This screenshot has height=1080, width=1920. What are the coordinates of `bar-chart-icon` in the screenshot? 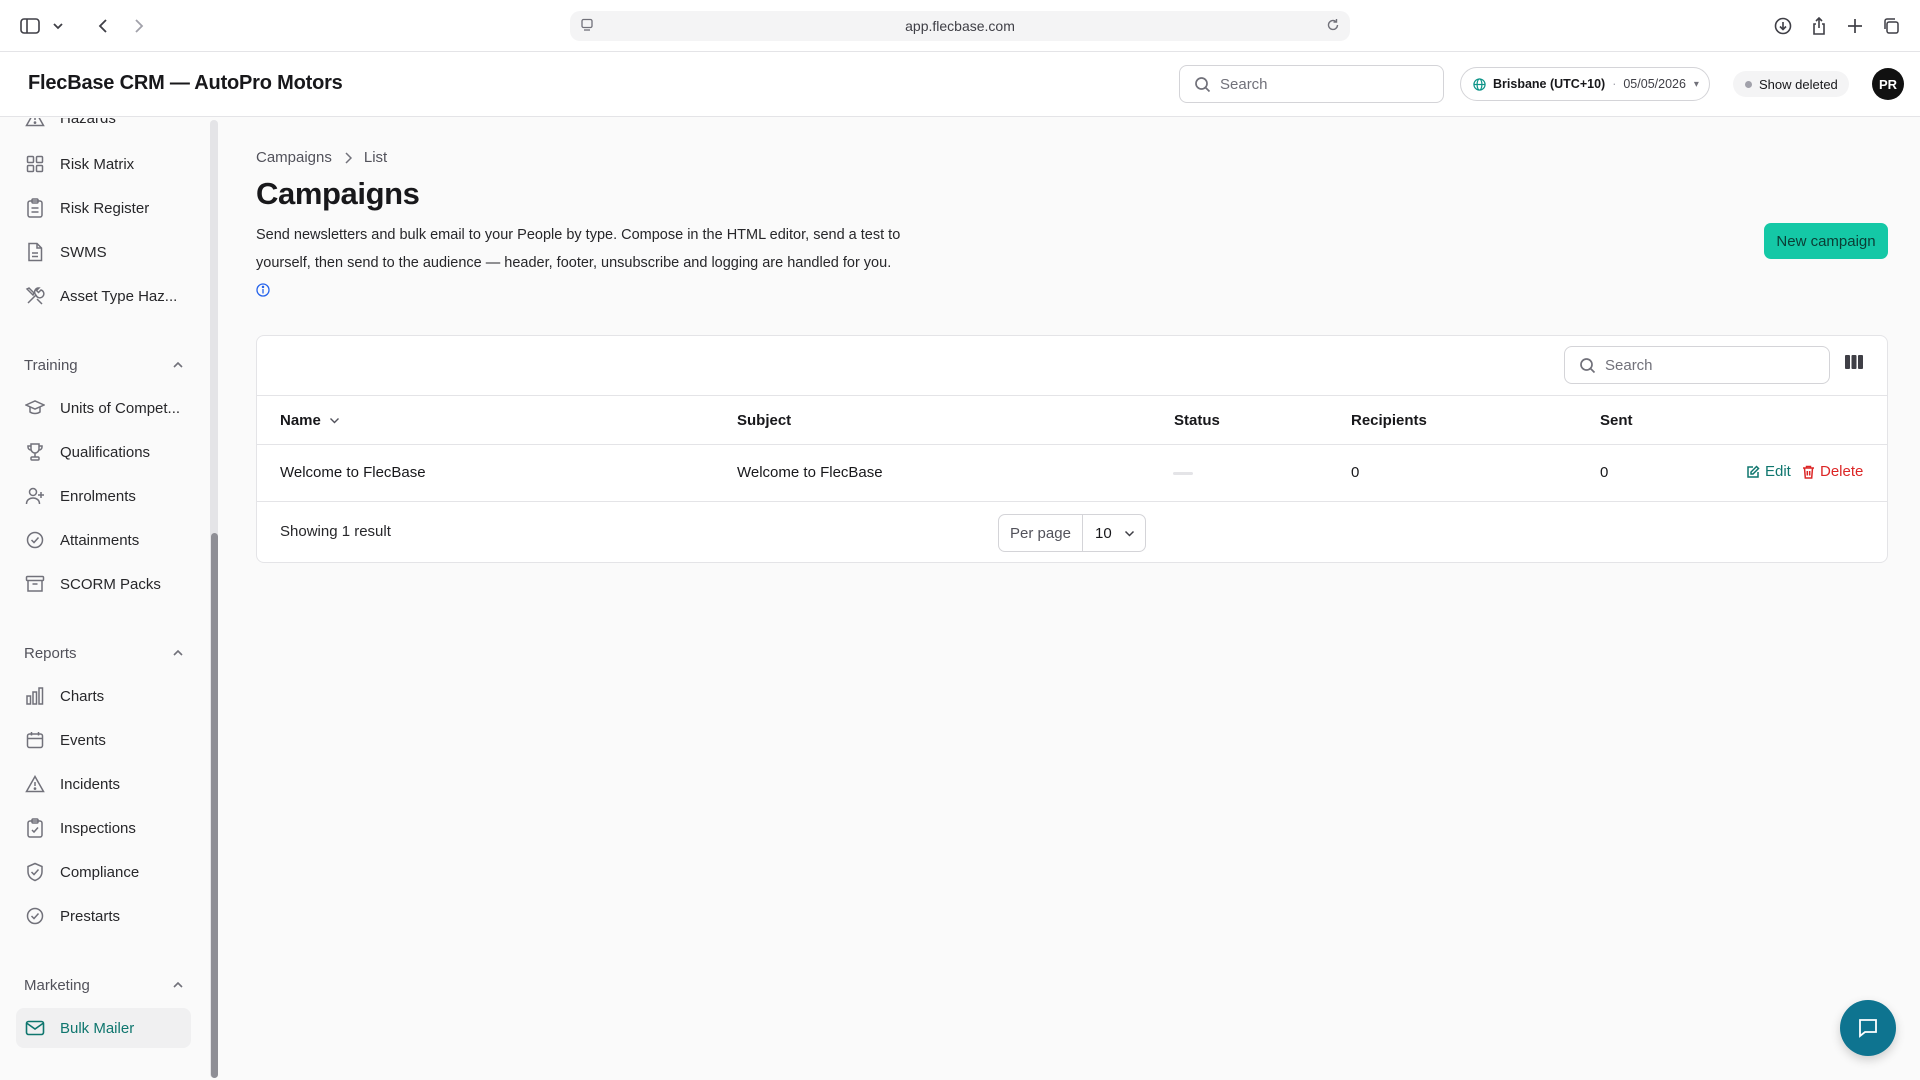 It's located at (35, 696).